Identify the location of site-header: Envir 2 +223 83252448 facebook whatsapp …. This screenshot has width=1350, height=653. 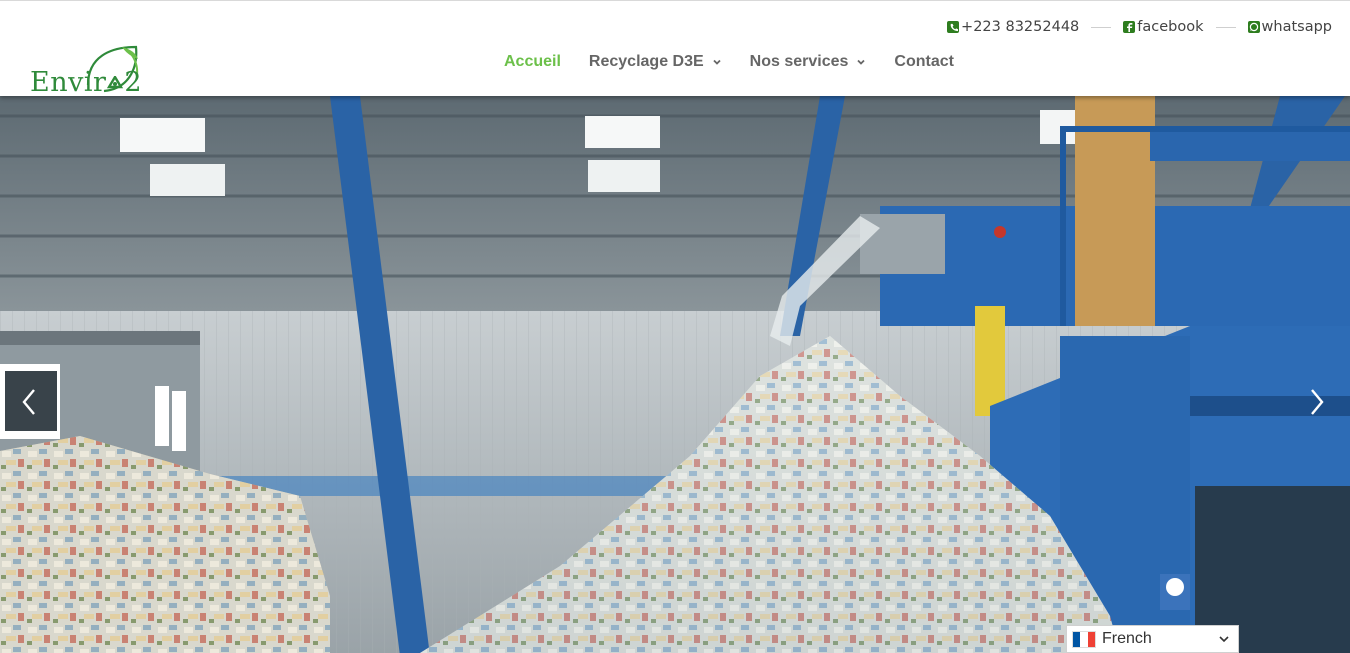
(675, 48).